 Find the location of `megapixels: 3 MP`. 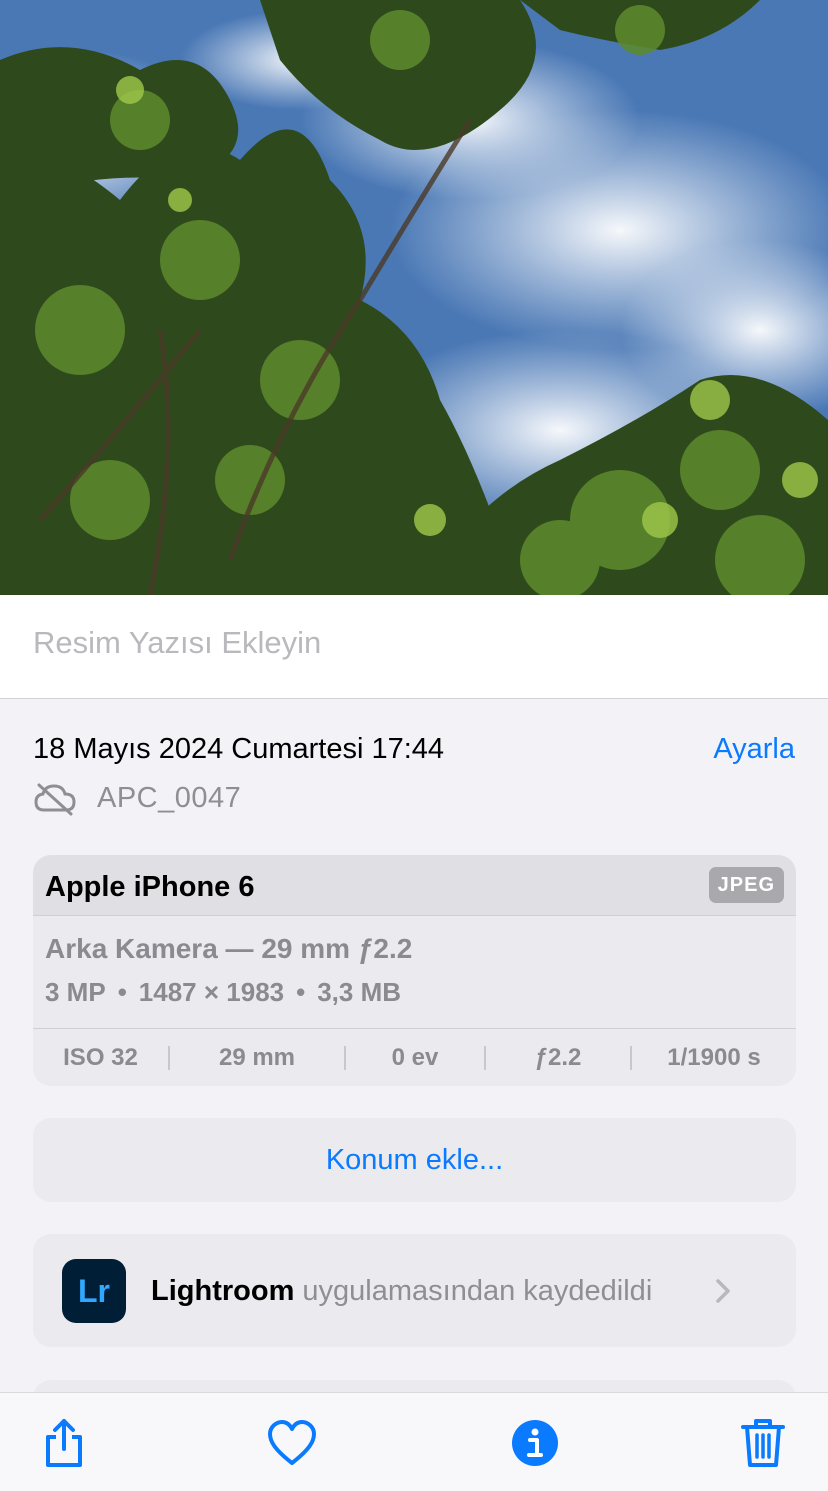

megapixels: 3 MP is located at coordinates (75, 992).